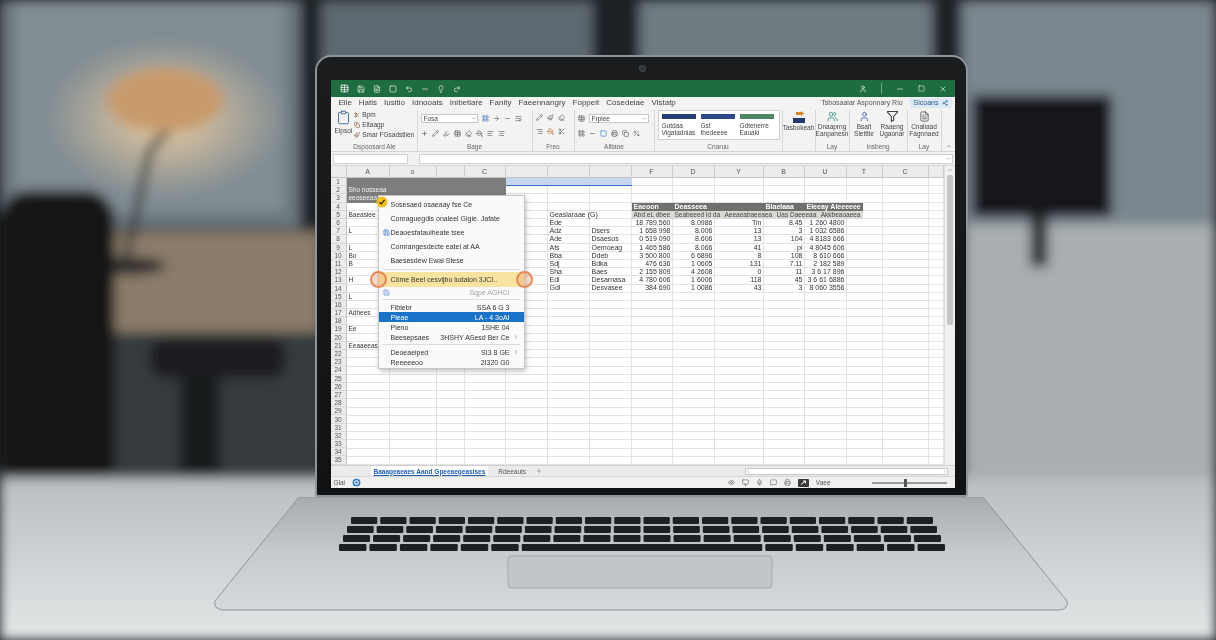 This screenshot has height=640, width=1216. What do you see at coordinates (803, 482) in the screenshot?
I see `expand-arrow-icon` at bounding box center [803, 482].